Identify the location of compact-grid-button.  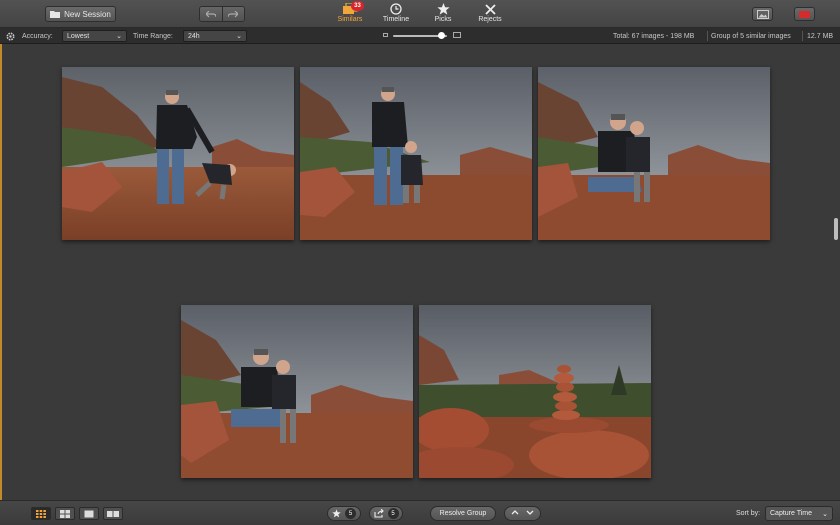
(65, 513).